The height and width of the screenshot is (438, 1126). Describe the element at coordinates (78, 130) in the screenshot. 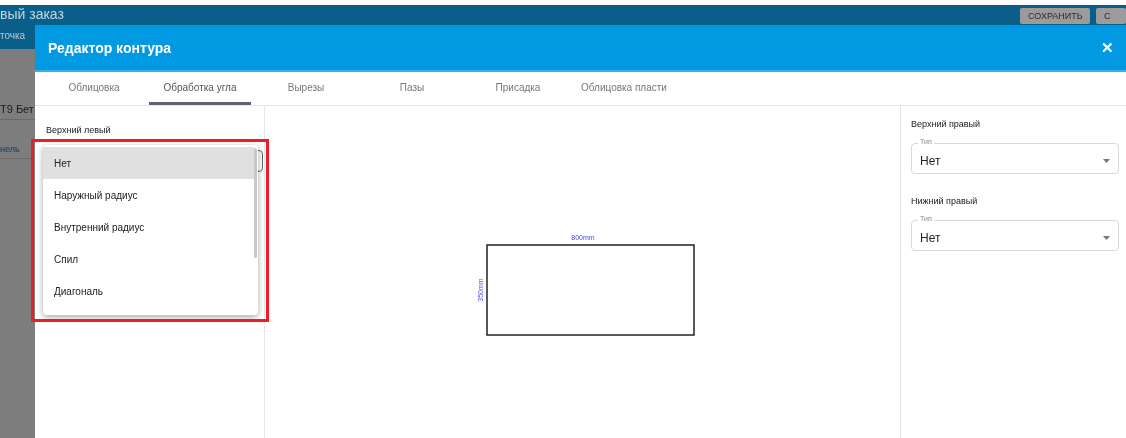

I see `section-title: Верхний левый` at that location.